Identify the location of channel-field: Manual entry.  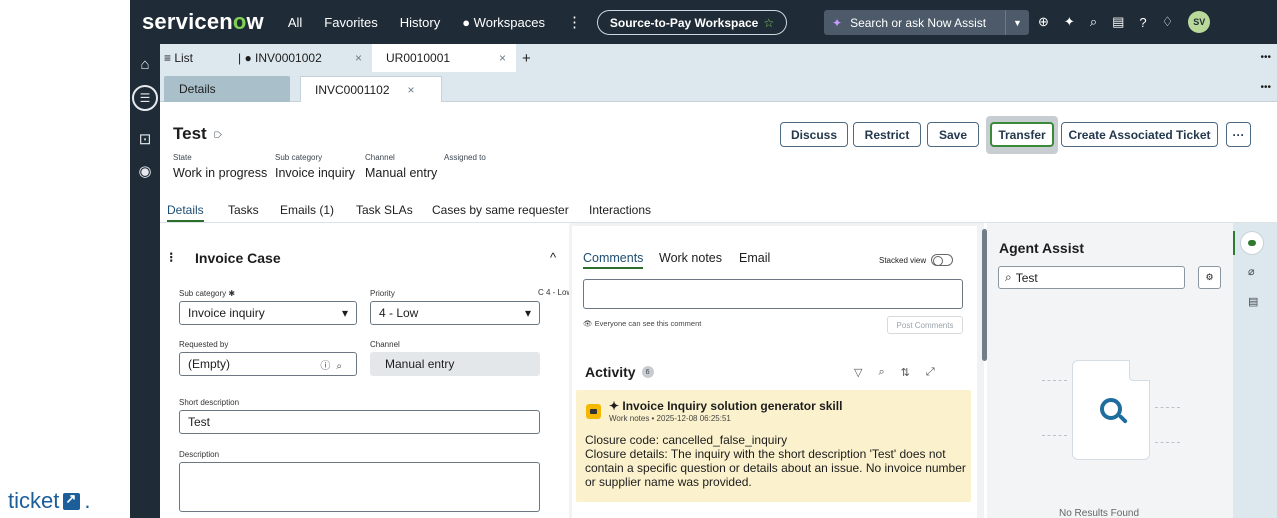
(455, 364).